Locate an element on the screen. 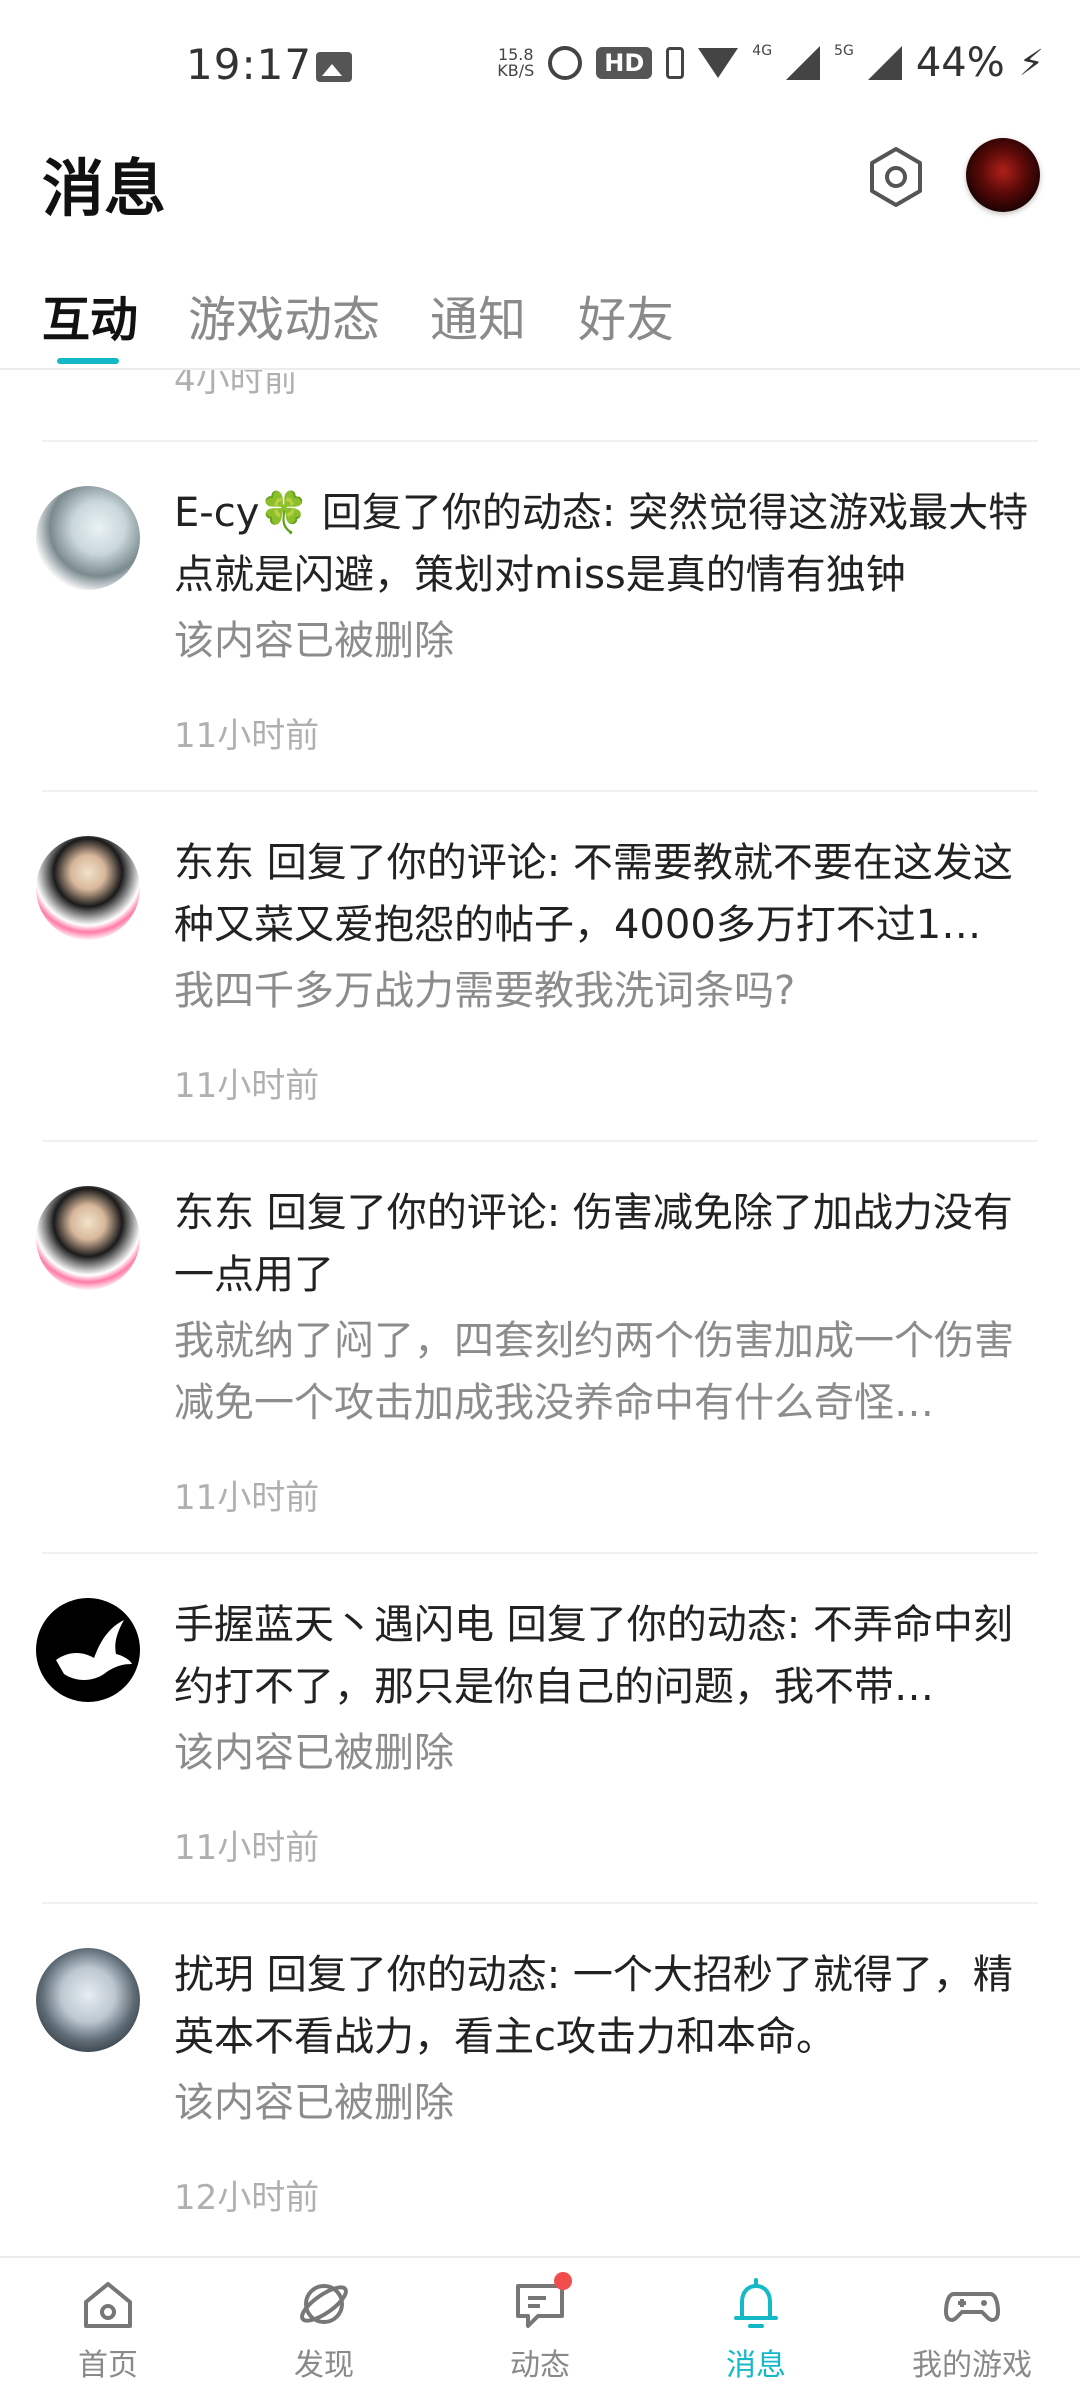  nav-discover: 发现 is located at coordinates (324, 2329).